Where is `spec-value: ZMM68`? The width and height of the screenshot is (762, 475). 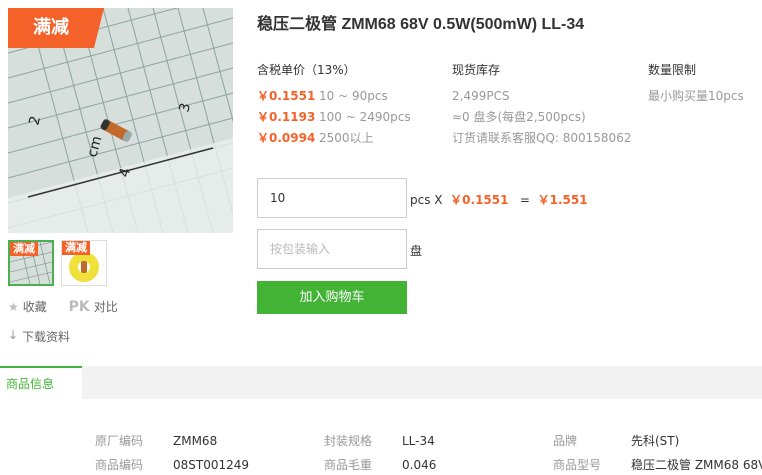 spec-value: ZMM68 is located at coordinates (195, 441).